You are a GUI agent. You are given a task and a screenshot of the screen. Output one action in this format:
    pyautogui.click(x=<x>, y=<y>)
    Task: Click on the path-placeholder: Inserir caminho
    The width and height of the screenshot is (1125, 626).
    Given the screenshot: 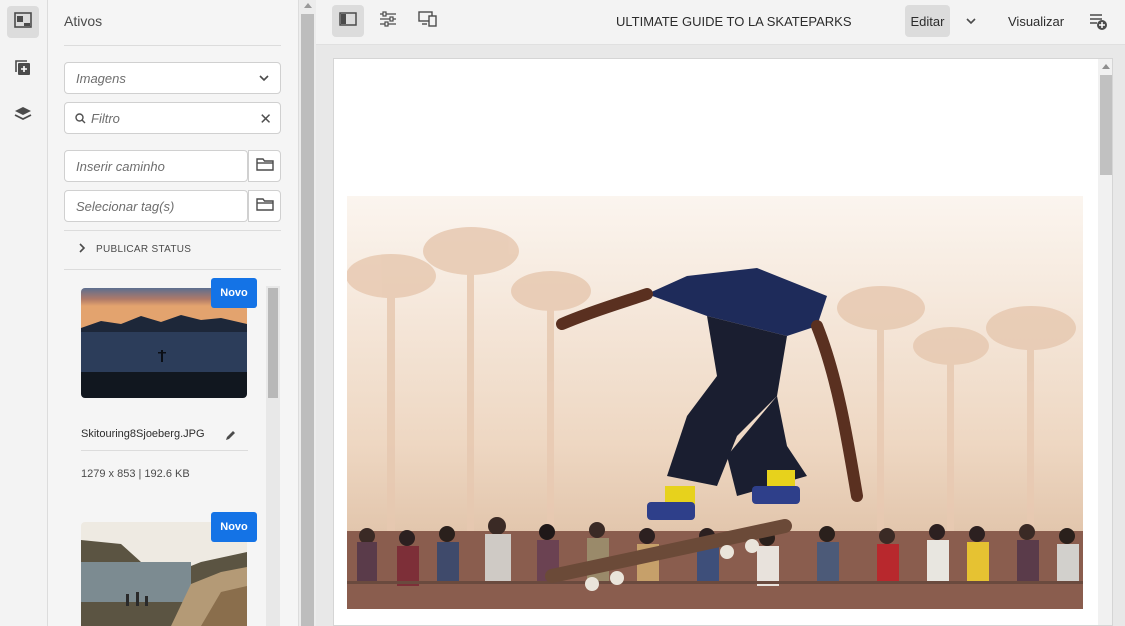 What is the action you would take?
    pyautogui.click(x=120, y=166)
    